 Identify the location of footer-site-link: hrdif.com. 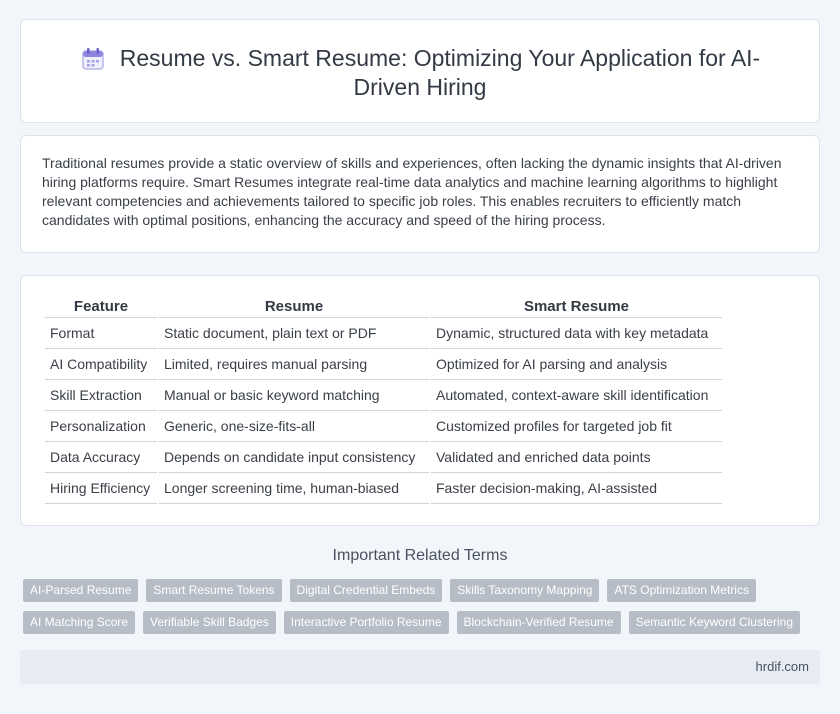
(782, 666).